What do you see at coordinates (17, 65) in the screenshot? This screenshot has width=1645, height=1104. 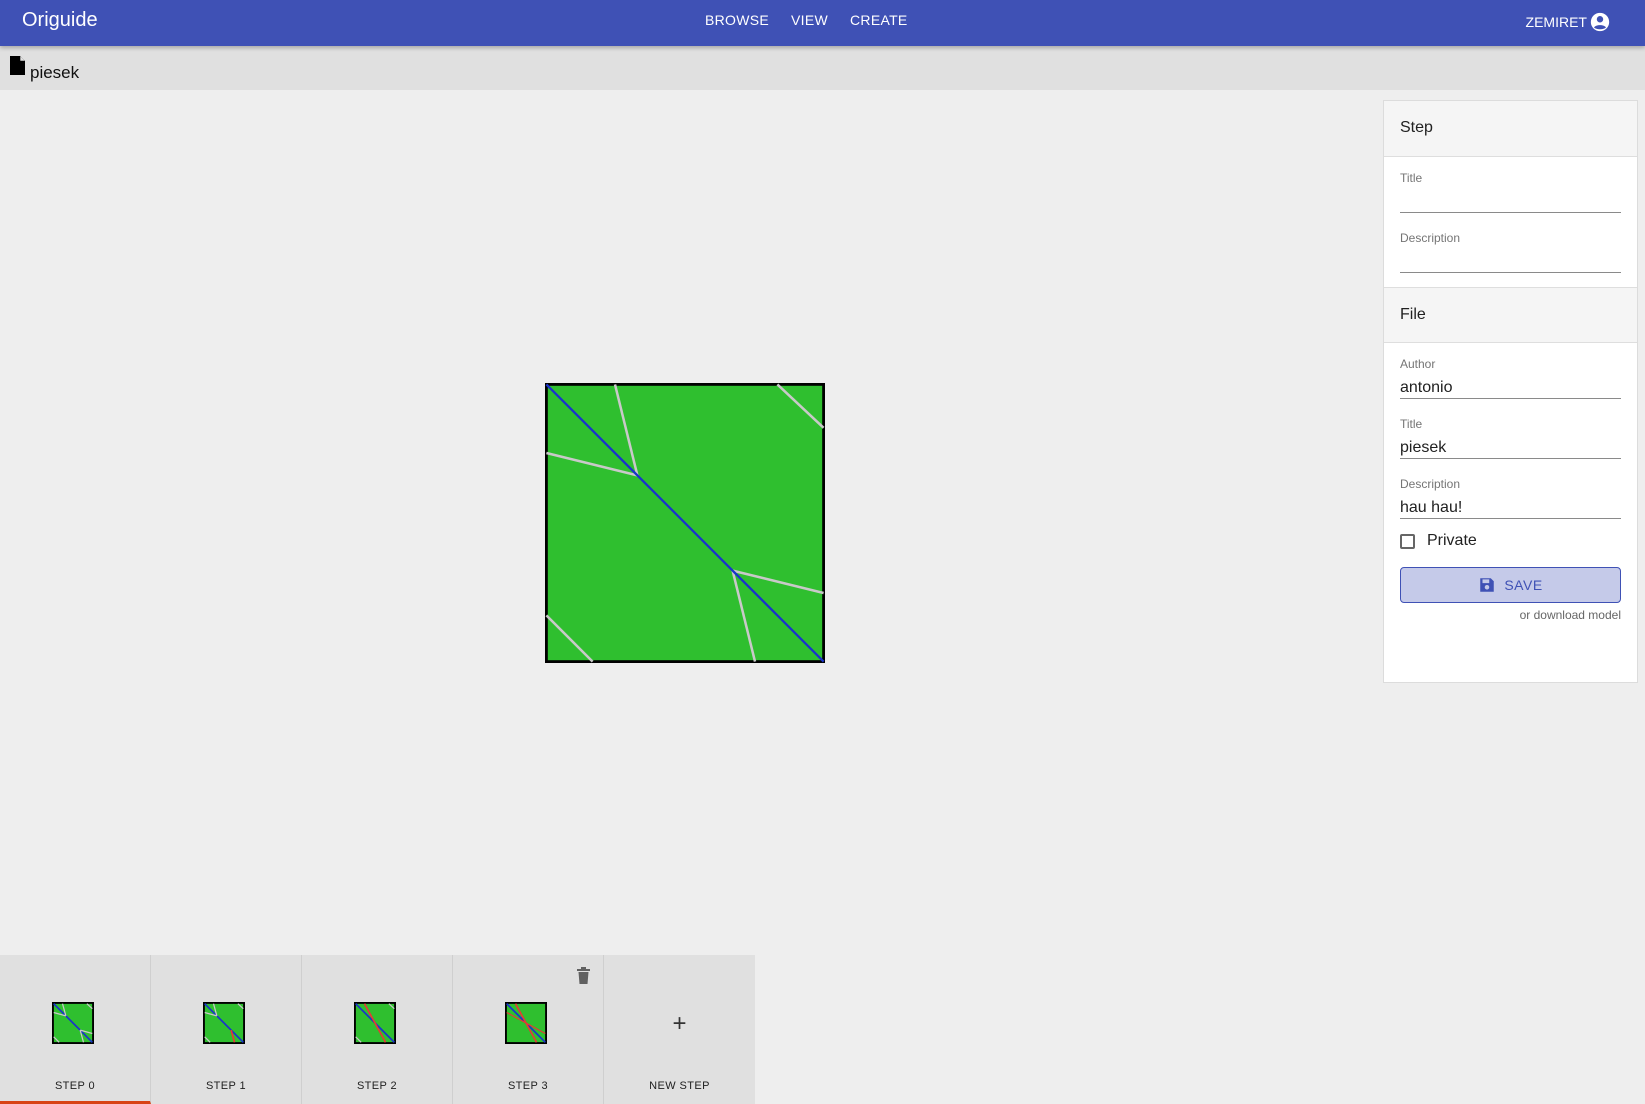 I see `file-icon` at bounding box center [17, 65].